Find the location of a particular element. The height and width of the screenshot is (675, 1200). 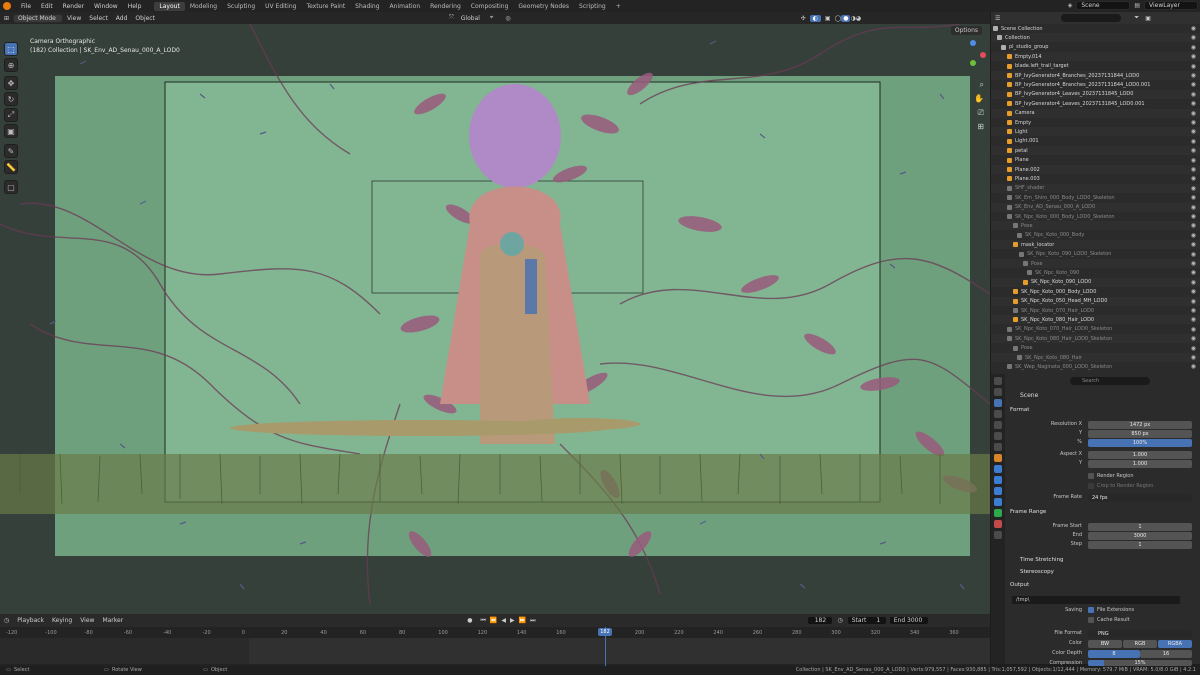

tab-compositing: Compositing is located at coordinates (490, 6).